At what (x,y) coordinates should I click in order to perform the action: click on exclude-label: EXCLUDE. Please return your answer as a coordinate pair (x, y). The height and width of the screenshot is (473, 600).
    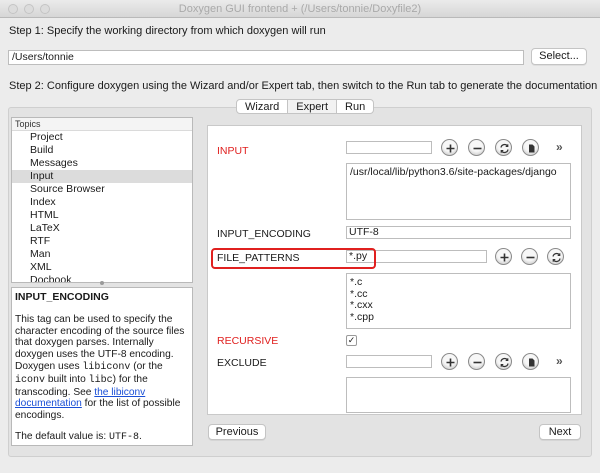
    Looking at the image, I should click on (242, 363).